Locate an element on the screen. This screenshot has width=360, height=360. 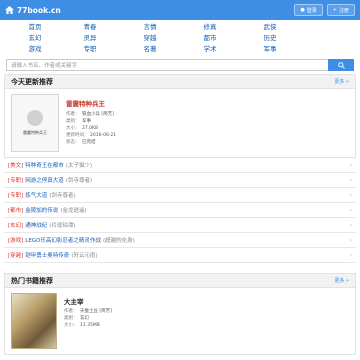
author-value: 天蚕土豆 [简芳] is located at coordinates (96, 311).